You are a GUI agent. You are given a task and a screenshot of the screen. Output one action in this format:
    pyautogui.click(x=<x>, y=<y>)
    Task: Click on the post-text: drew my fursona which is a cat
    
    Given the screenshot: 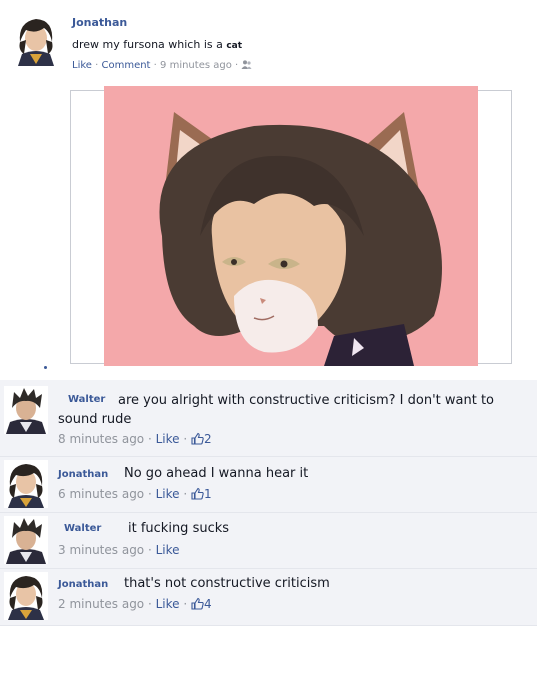 What is the action you would take?
    pyautogui.click(x=157, y=44)
    